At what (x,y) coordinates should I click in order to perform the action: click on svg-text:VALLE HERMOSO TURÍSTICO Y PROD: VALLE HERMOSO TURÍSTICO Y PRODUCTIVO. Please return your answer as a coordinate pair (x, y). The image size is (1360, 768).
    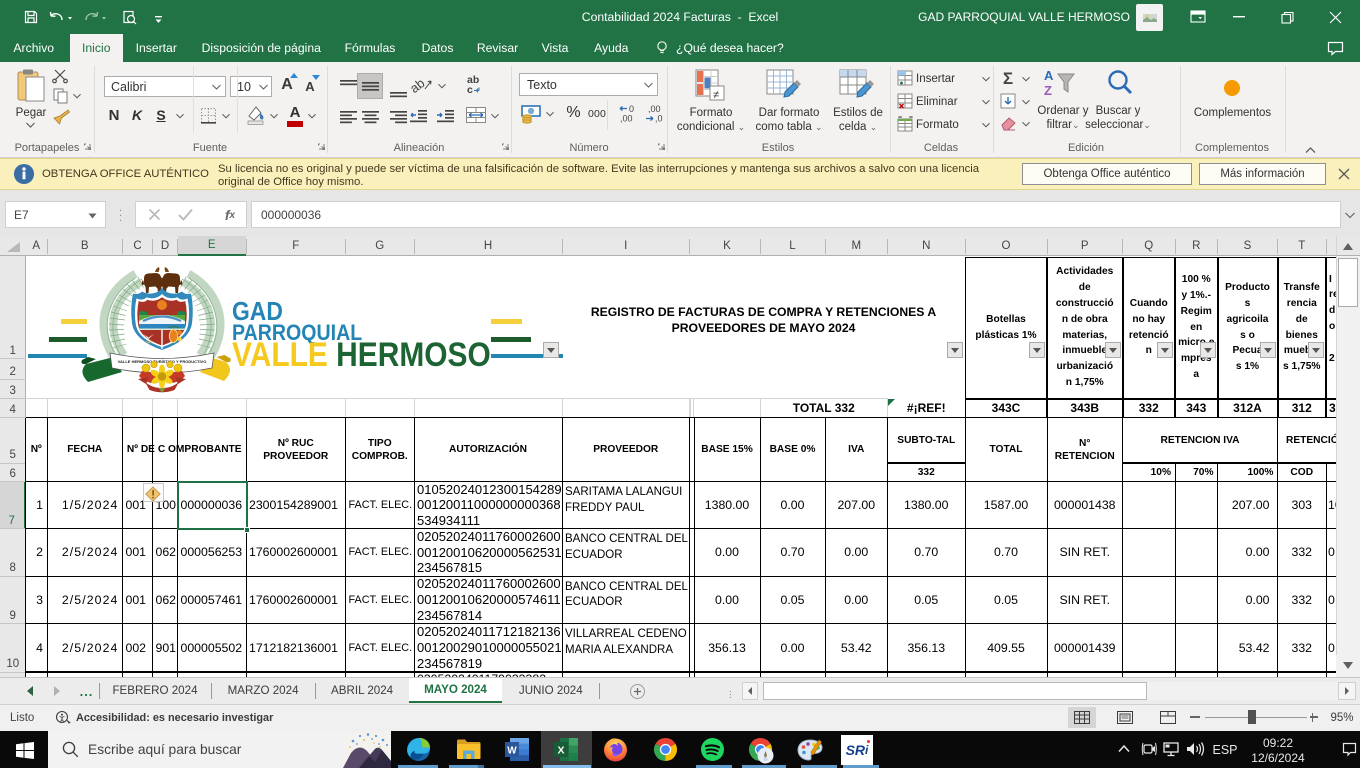
    Looking at the image, I should click on (162, 361).